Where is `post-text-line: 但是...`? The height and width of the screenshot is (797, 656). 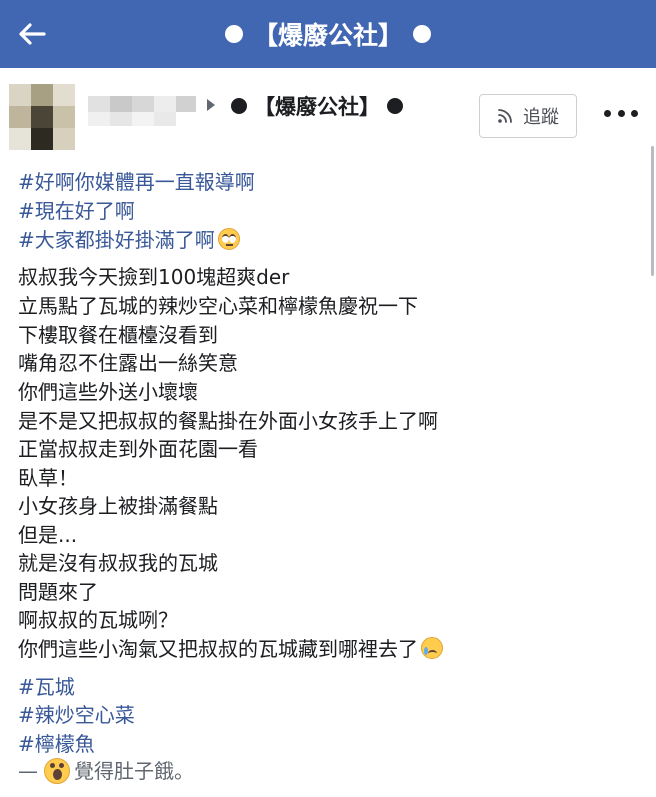
post-text-line: 但是... is located at coordinates (48, 535).